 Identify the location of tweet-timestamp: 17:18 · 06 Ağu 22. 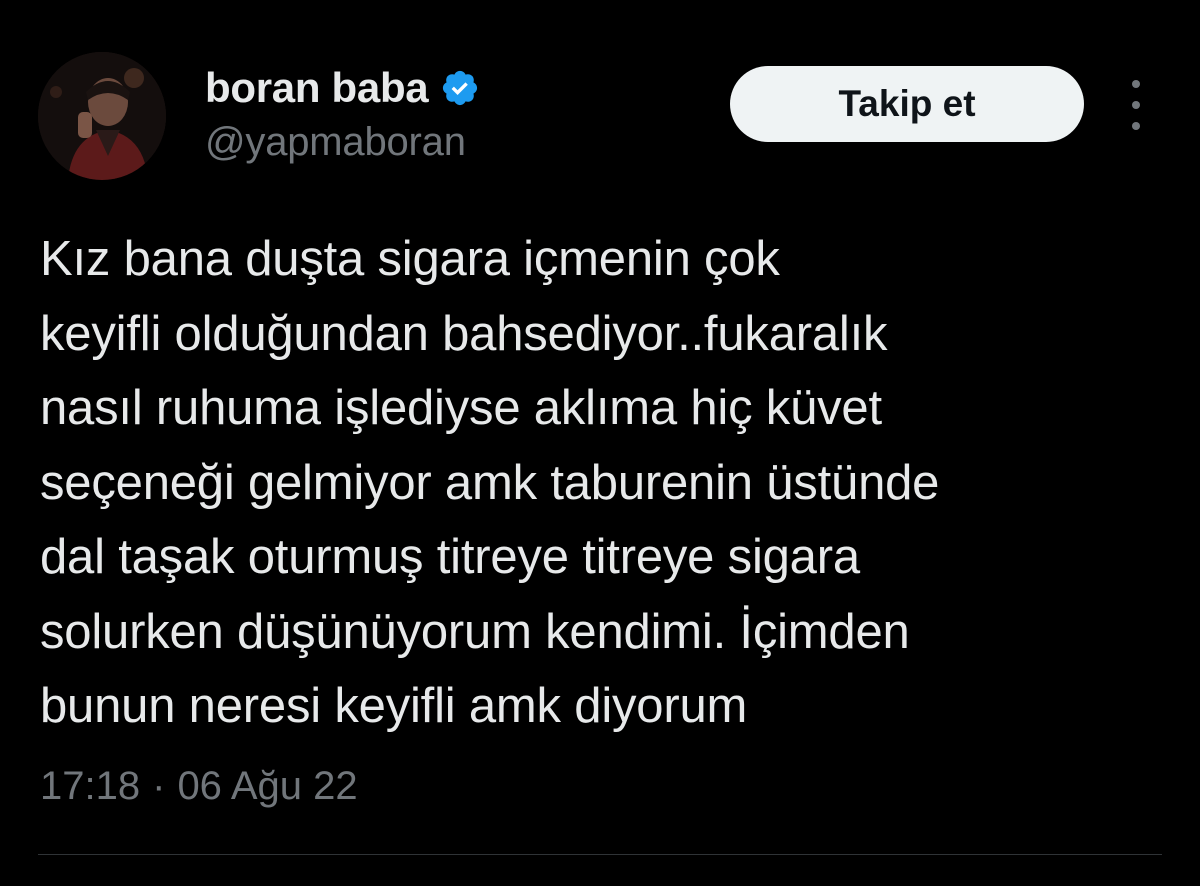
(199, 786).